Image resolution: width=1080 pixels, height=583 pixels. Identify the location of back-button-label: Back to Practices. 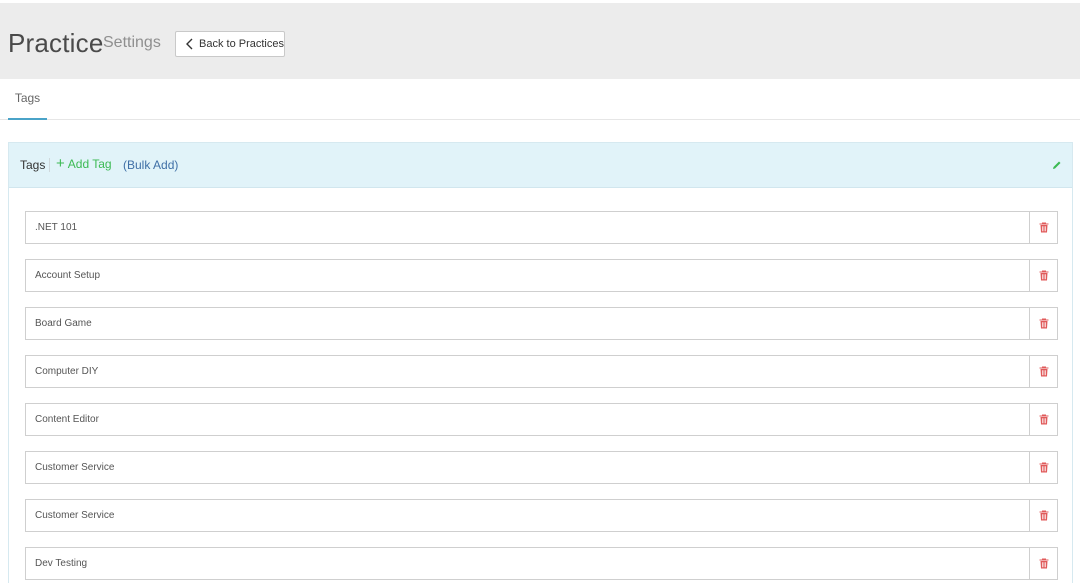
(241, 44).